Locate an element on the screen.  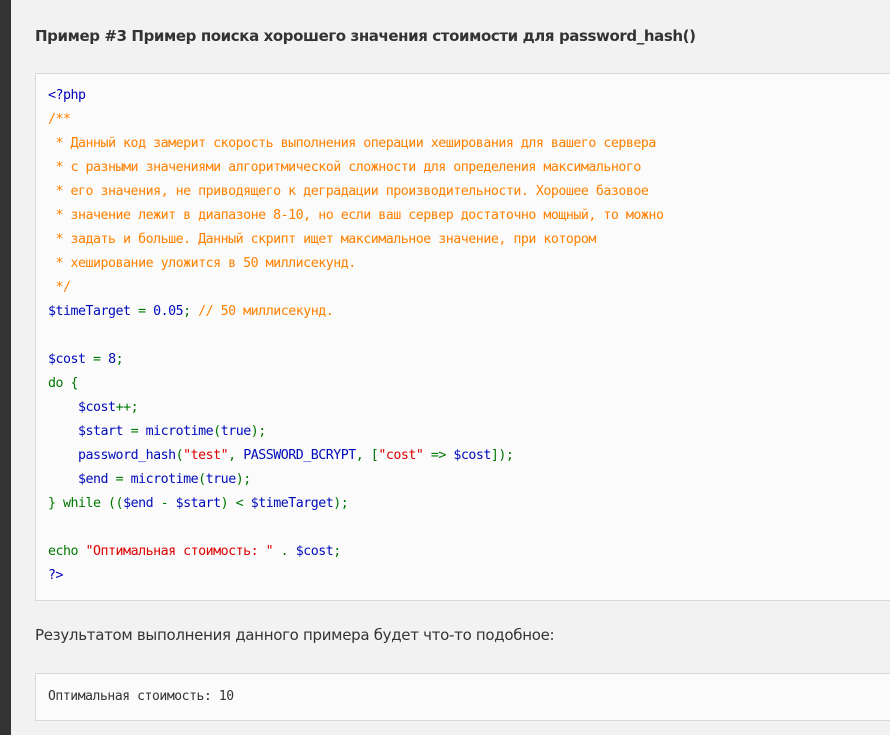
code-line: echo "Оптимальная стоимость: " . $cost; is located at coordinates (194, 552).